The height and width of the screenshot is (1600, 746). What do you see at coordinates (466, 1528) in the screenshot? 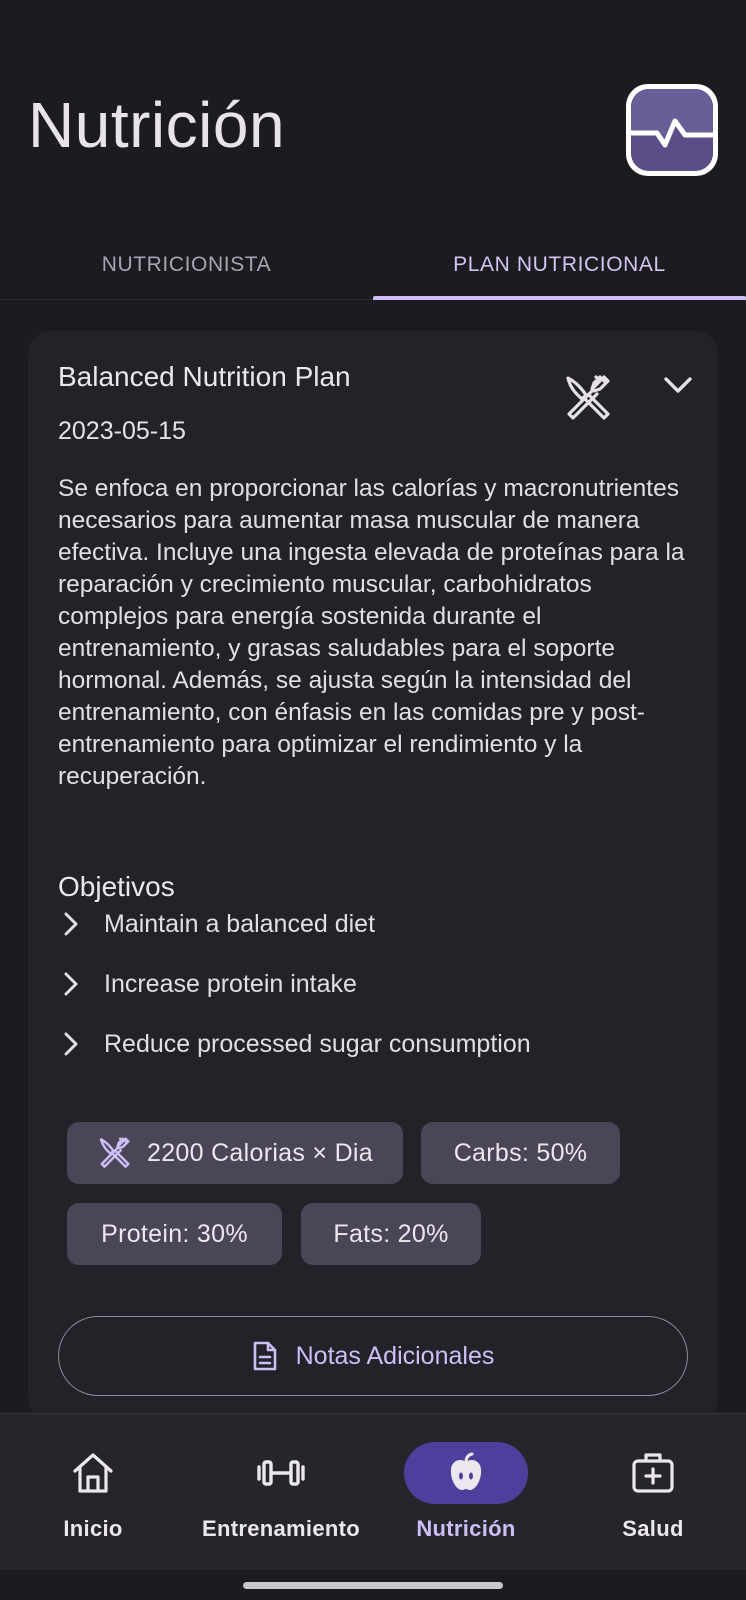
I see `nav-label: Nutrición` at bounding box center [466, 1528].